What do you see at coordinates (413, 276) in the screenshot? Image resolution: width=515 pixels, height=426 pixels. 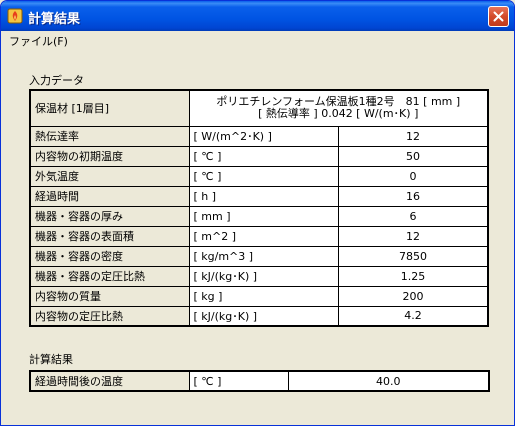 I see `row-value: 1.25` at bounding box center [413, 276].